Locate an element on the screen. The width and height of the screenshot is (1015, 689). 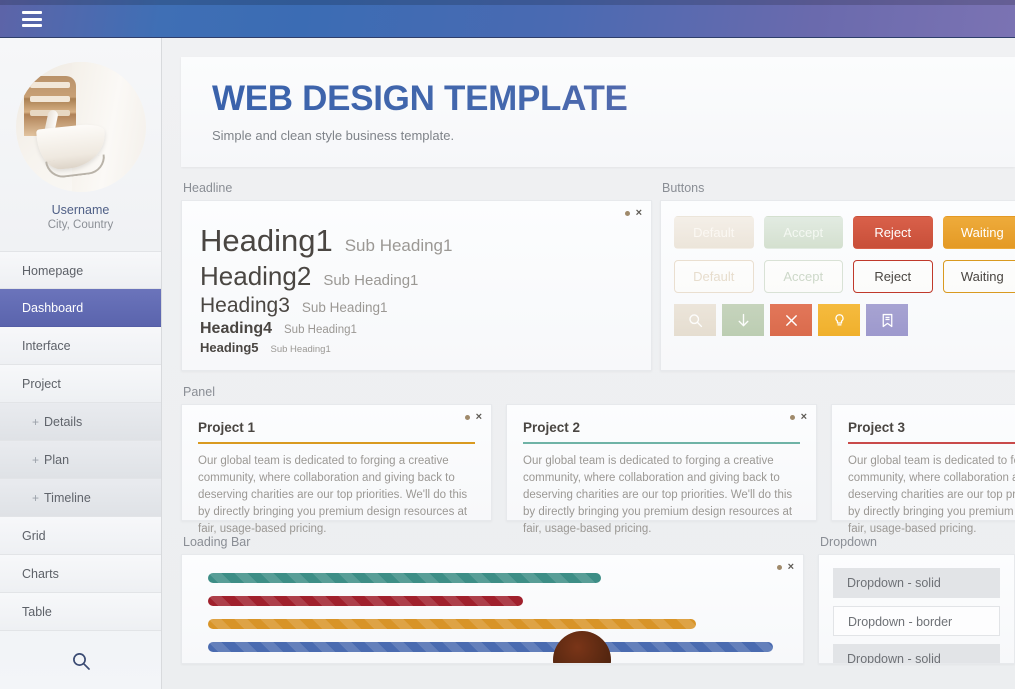
heading-text: Heading4 is located at coordinates (236, 328).